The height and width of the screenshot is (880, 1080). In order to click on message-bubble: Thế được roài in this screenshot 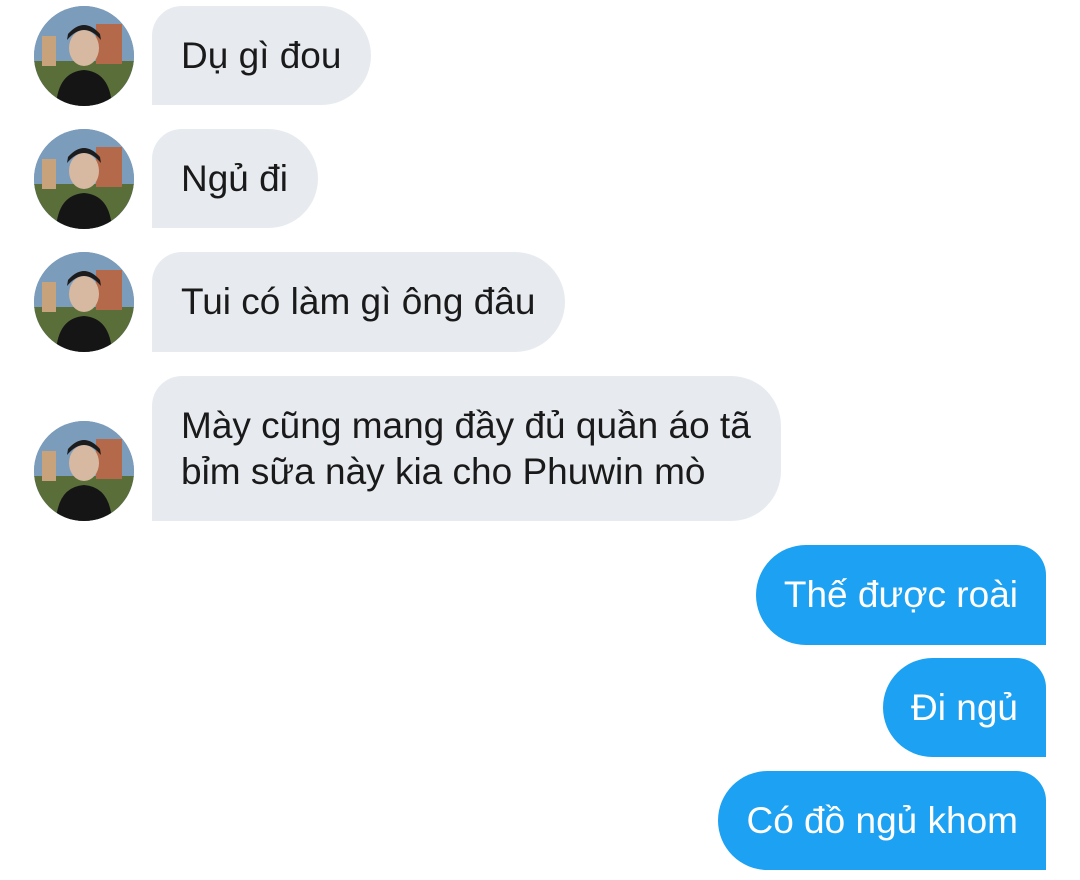, I will do `click(900, 595)`.